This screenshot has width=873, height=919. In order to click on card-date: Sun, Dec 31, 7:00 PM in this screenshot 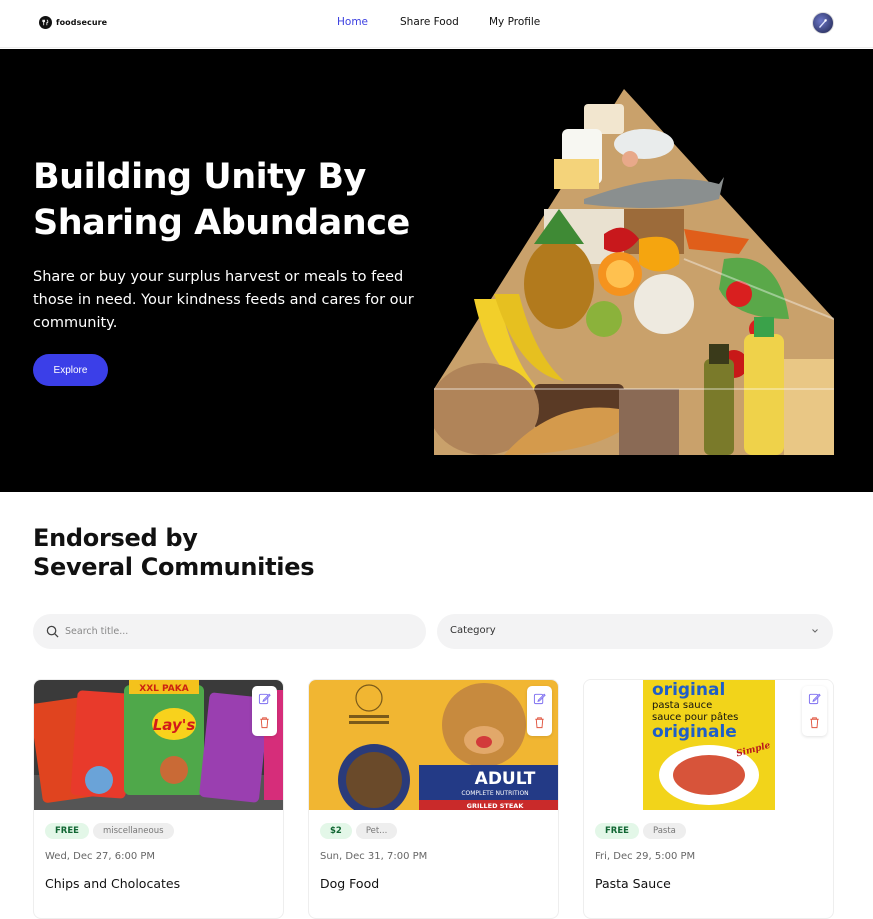, I will do `click(374, 856)`.